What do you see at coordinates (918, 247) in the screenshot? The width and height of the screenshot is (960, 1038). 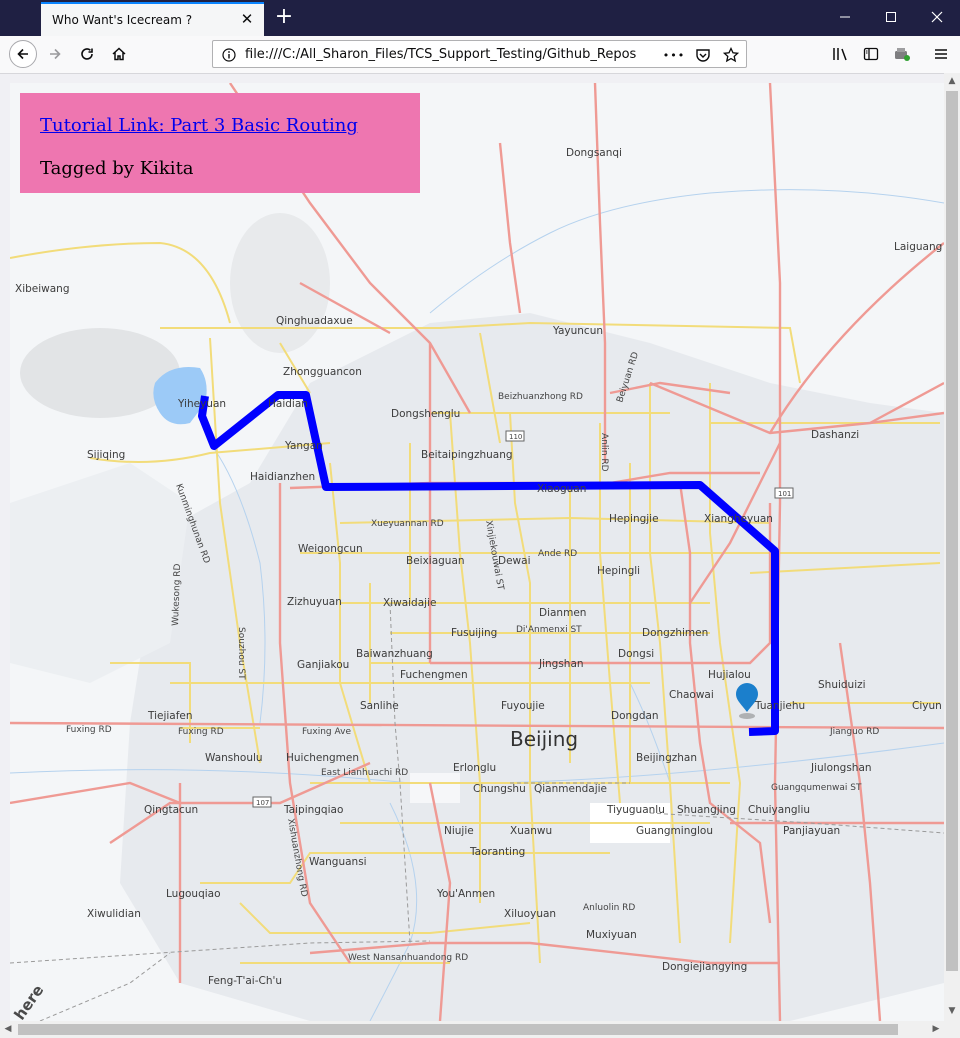 I see `place-label: Laiguang` at bounding box center [918, 247].